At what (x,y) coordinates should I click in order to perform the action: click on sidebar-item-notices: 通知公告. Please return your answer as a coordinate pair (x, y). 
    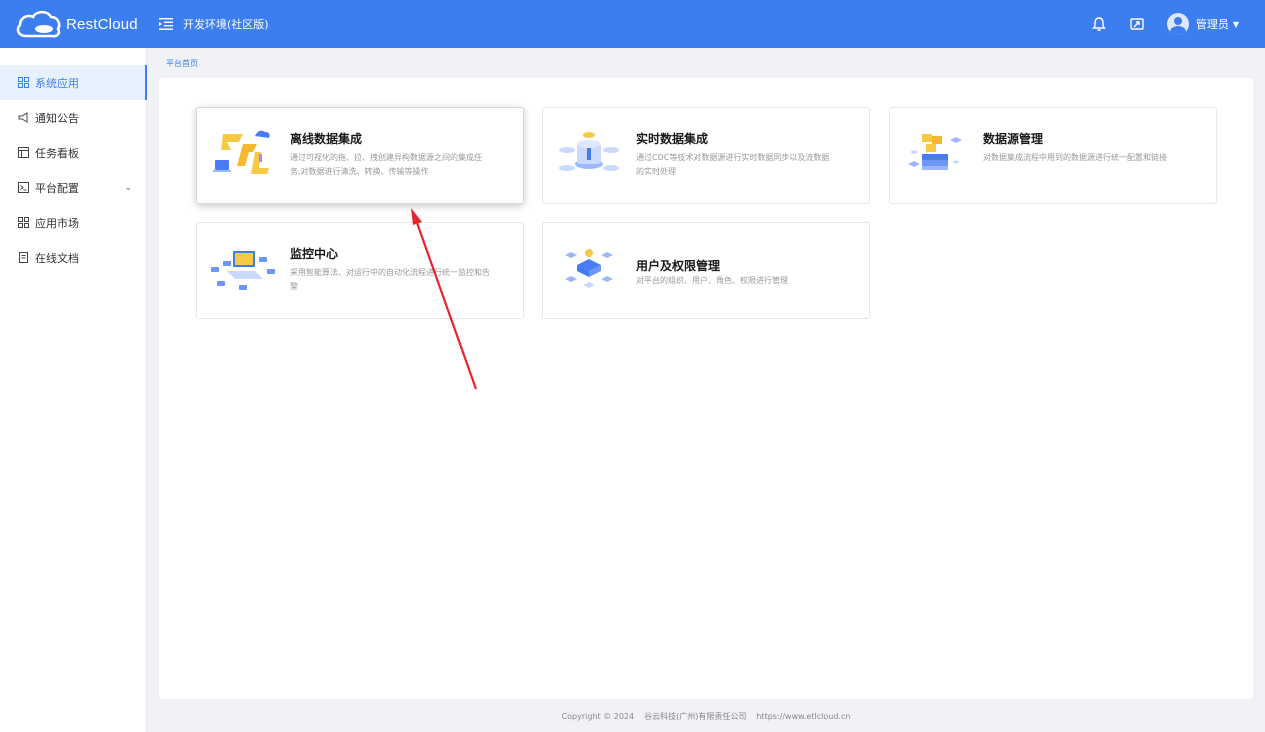
    Looking at the image, I should click on (73, 117).